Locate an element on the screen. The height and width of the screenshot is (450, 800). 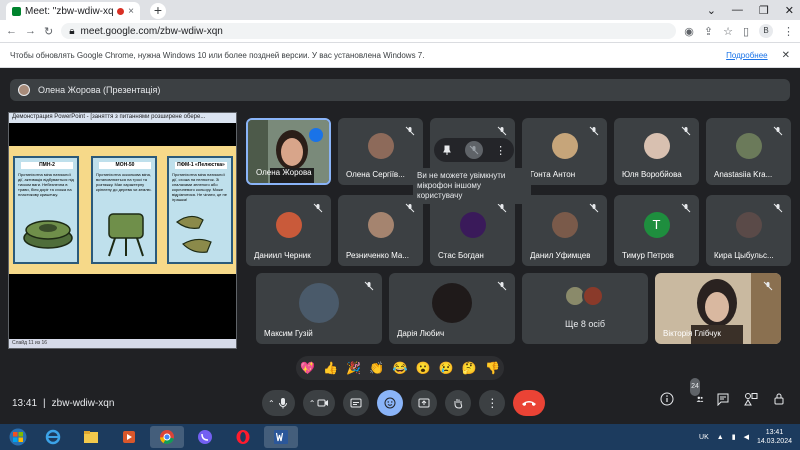
activities-button is located at coordinates (751, 399).